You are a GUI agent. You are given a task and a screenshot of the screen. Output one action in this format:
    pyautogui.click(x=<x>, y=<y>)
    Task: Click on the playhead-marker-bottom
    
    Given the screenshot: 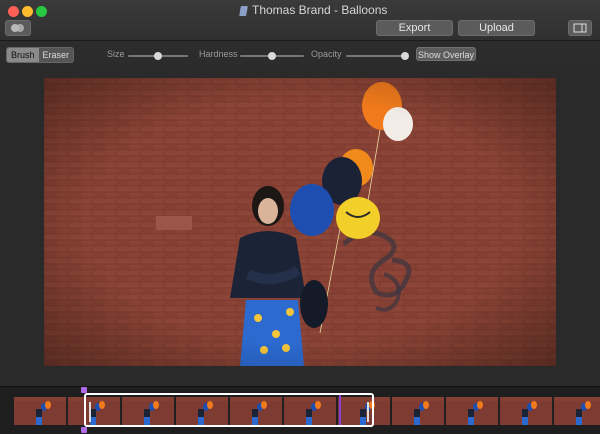 What is the action you would take?
    pyautogui.click(x=84, y=430)
    